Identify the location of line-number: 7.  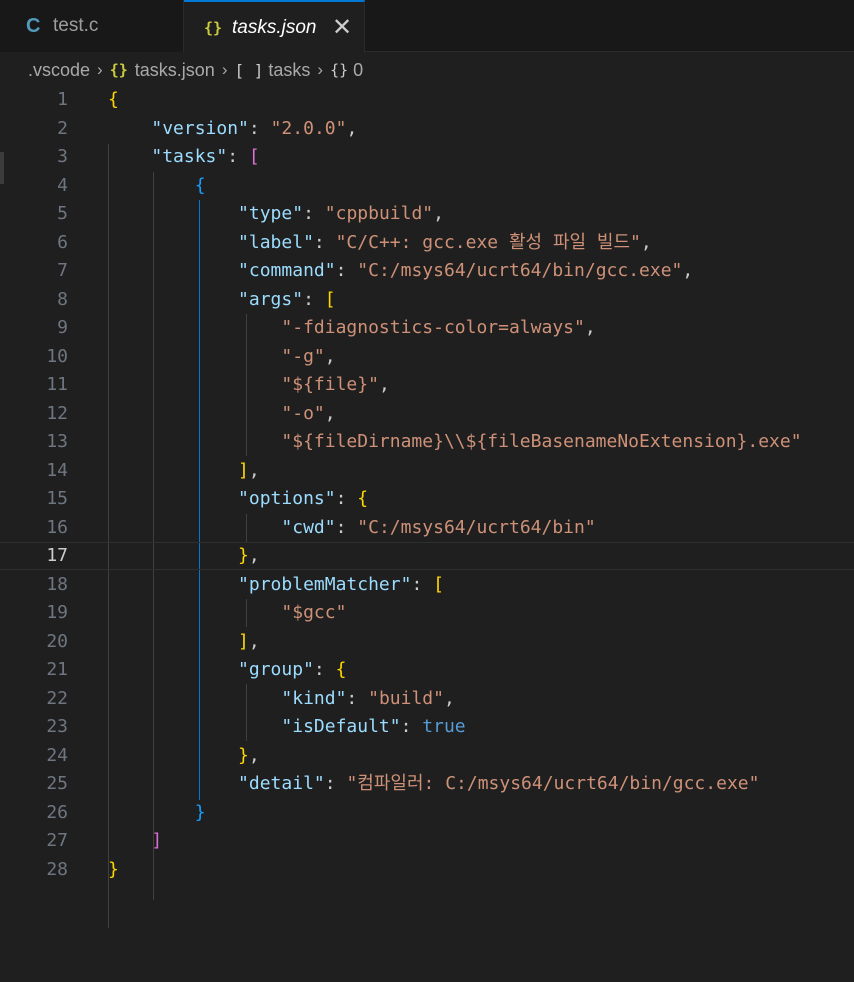
(62, 270).